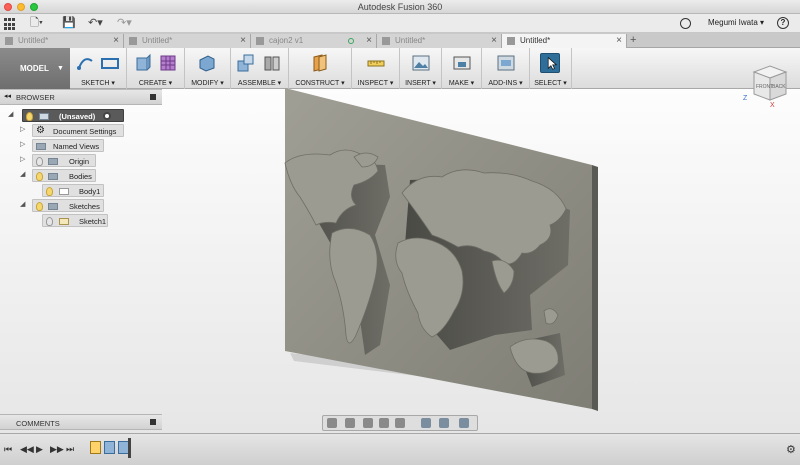 This screenshot has width=800, height=465. Describe the element at coordinates (60, 68) in the screenshot. I see `chevron-down-icon: ▼` at that location.